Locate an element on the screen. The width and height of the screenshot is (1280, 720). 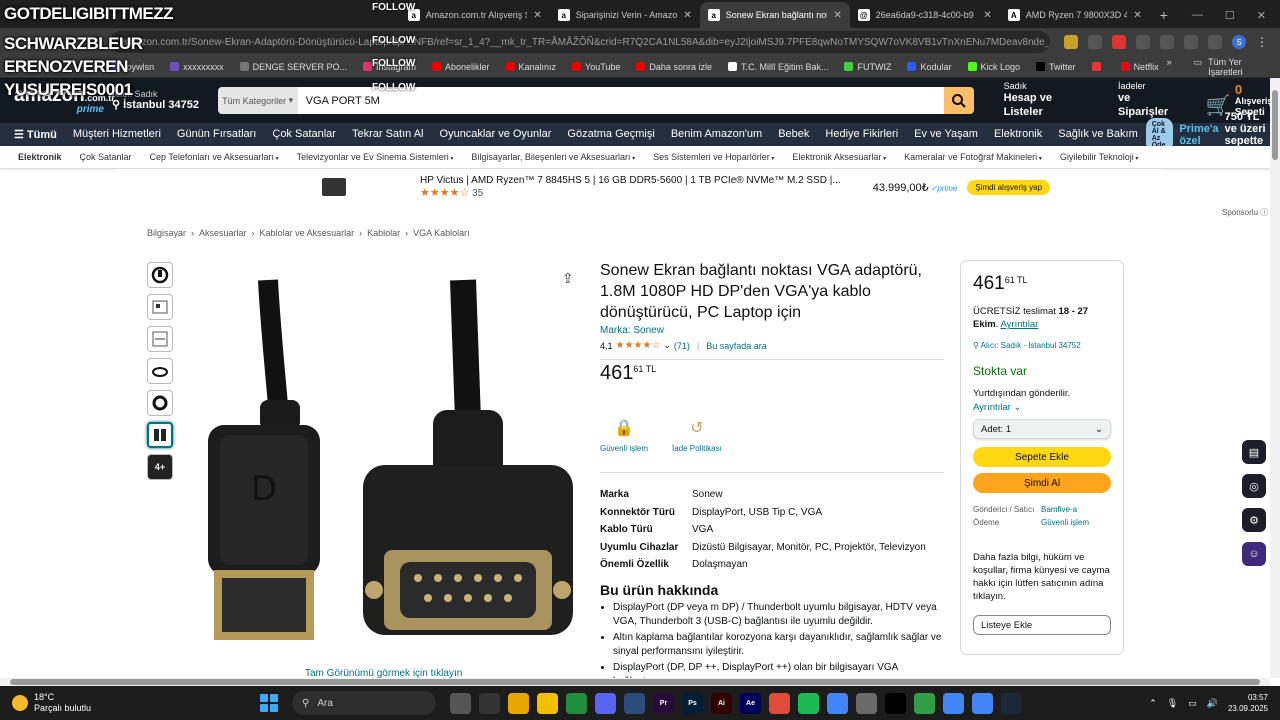
bookmark-item: Daha sonra izle is located at coordinates (674, 67).